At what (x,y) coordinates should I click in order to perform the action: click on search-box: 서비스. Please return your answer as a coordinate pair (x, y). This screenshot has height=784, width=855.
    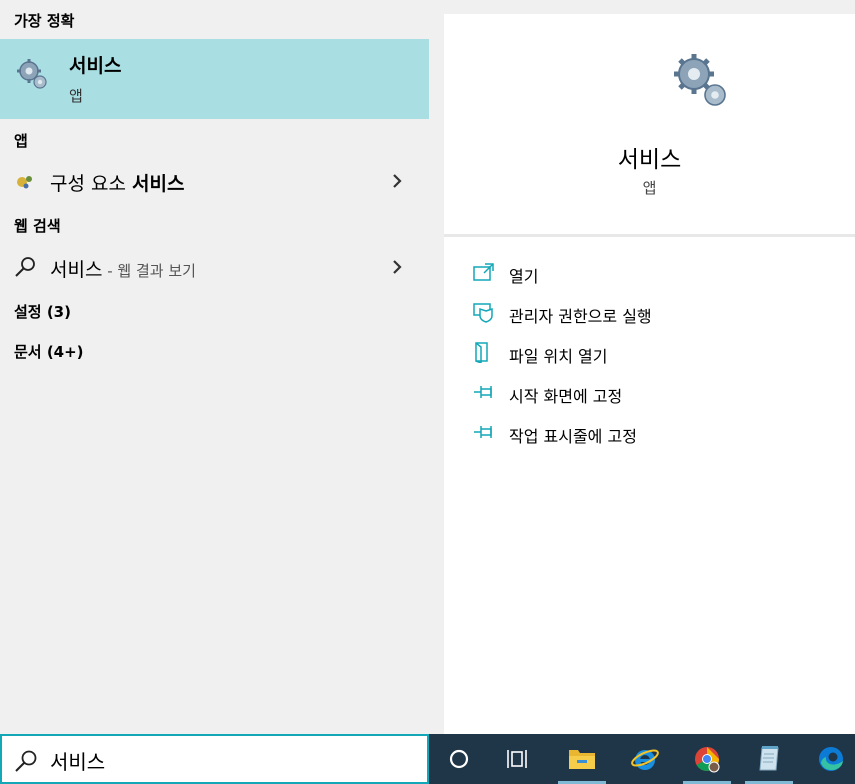
    Looking at the image, I should click on (214, 759).